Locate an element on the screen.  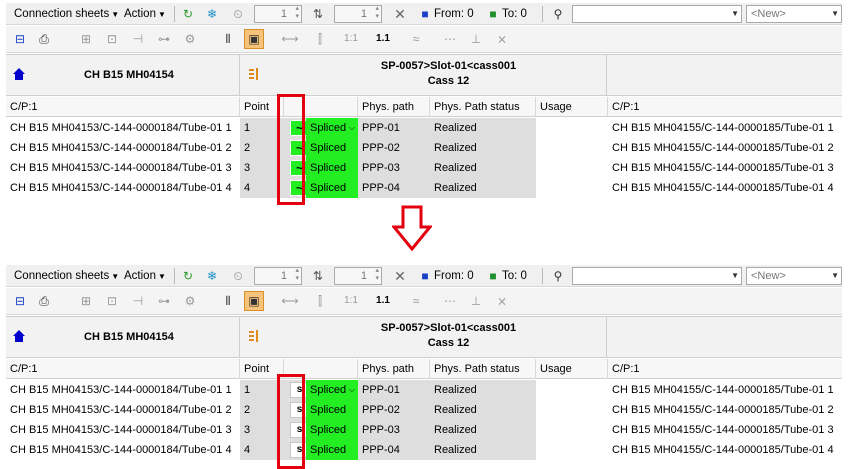
layout-toggle-icon: ▣ is located at coordinates (254, 301).